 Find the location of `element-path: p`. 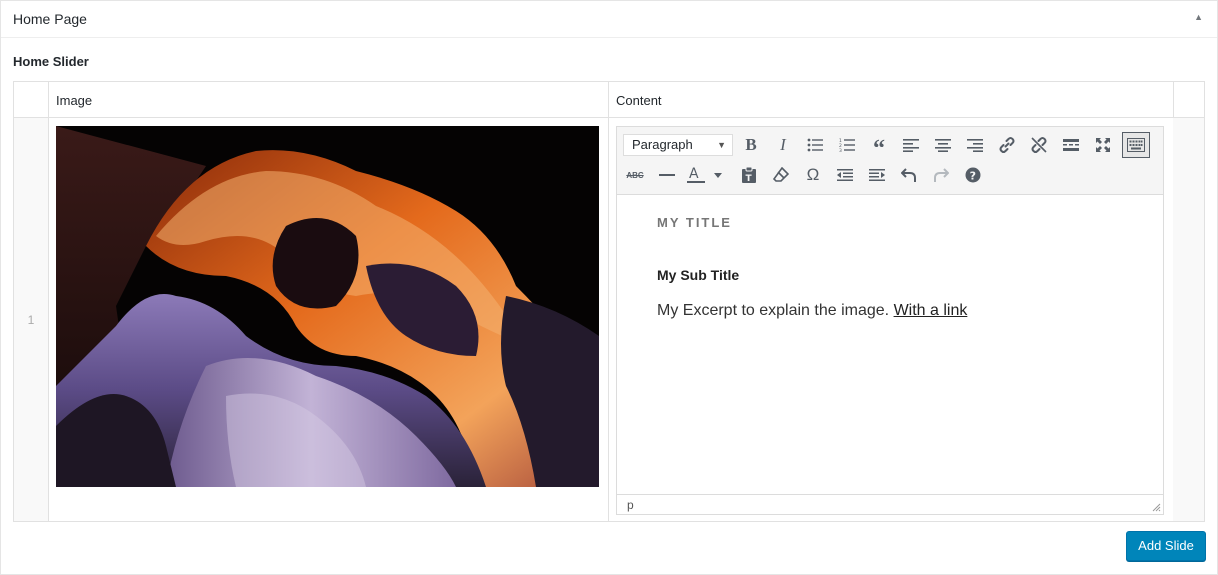

element-path: p is located at coordinates (630, 505).